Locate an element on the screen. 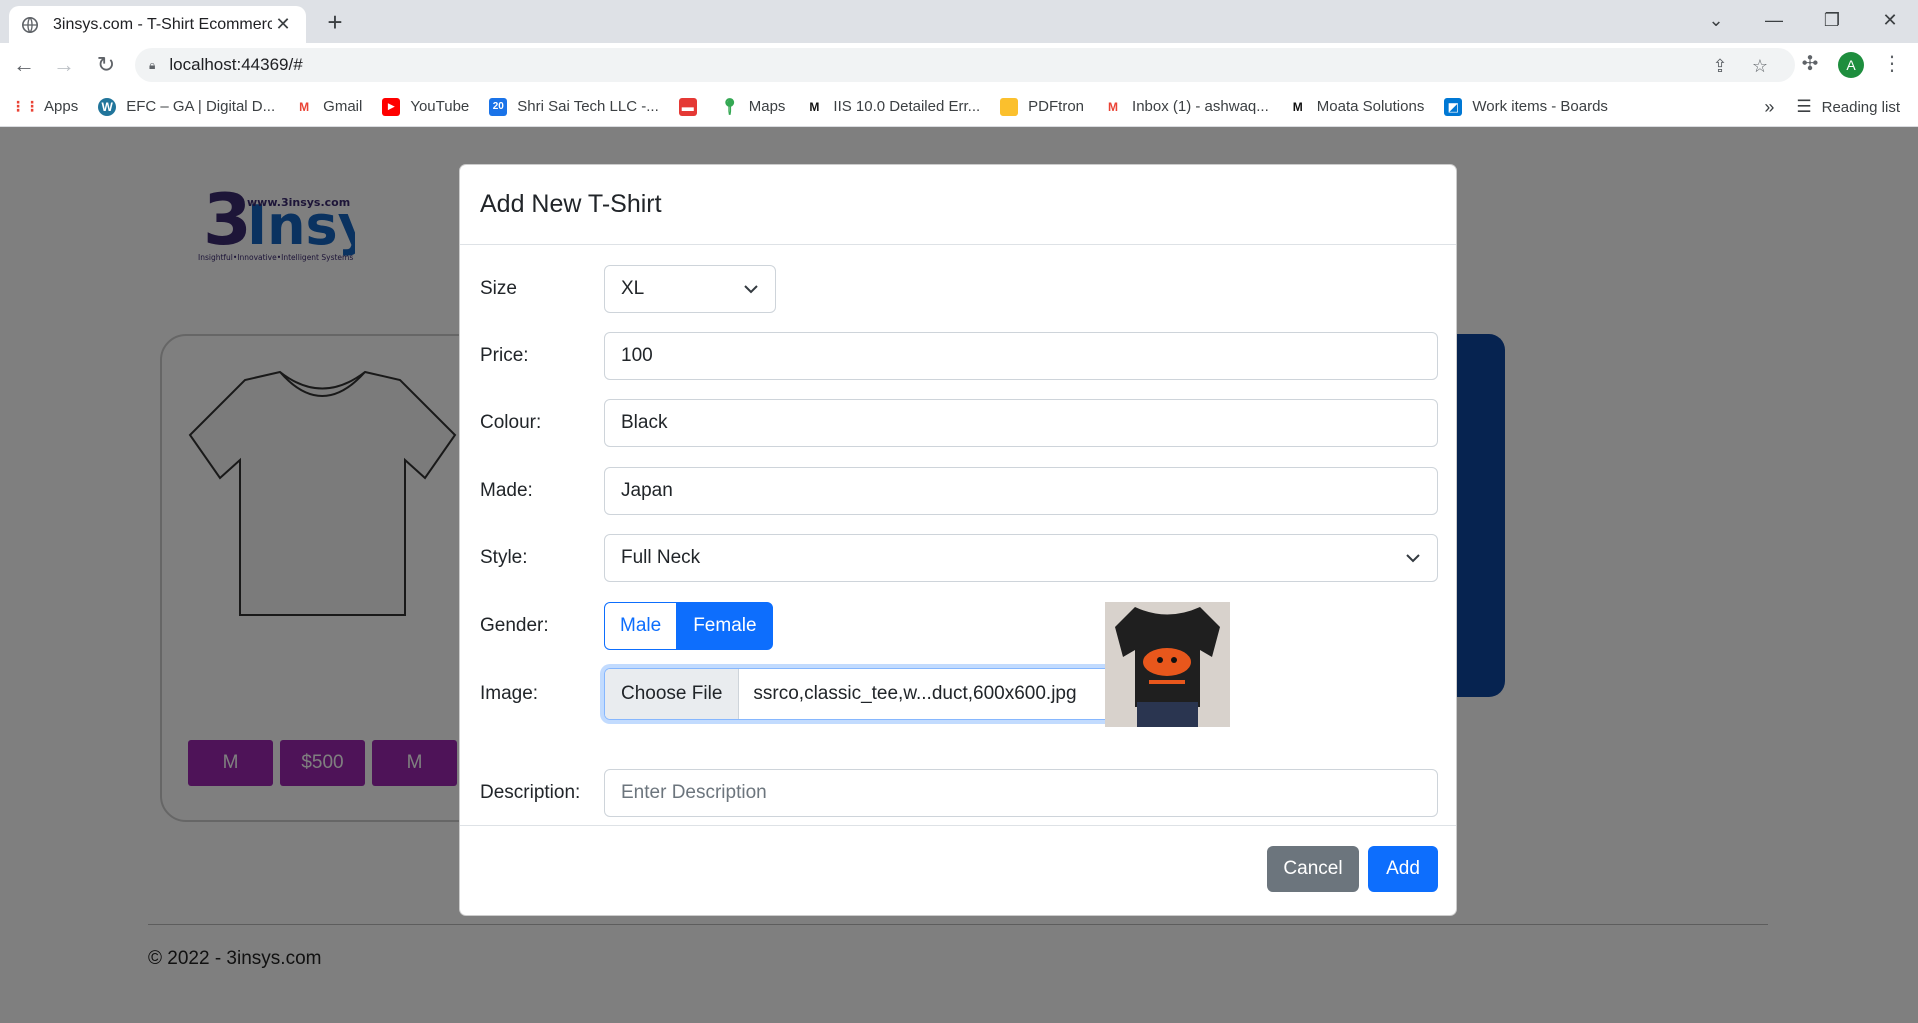 The width and height of the screenshot is (1918, 1023). bookmark-red: ▬ is located at coordinates (689, 106).